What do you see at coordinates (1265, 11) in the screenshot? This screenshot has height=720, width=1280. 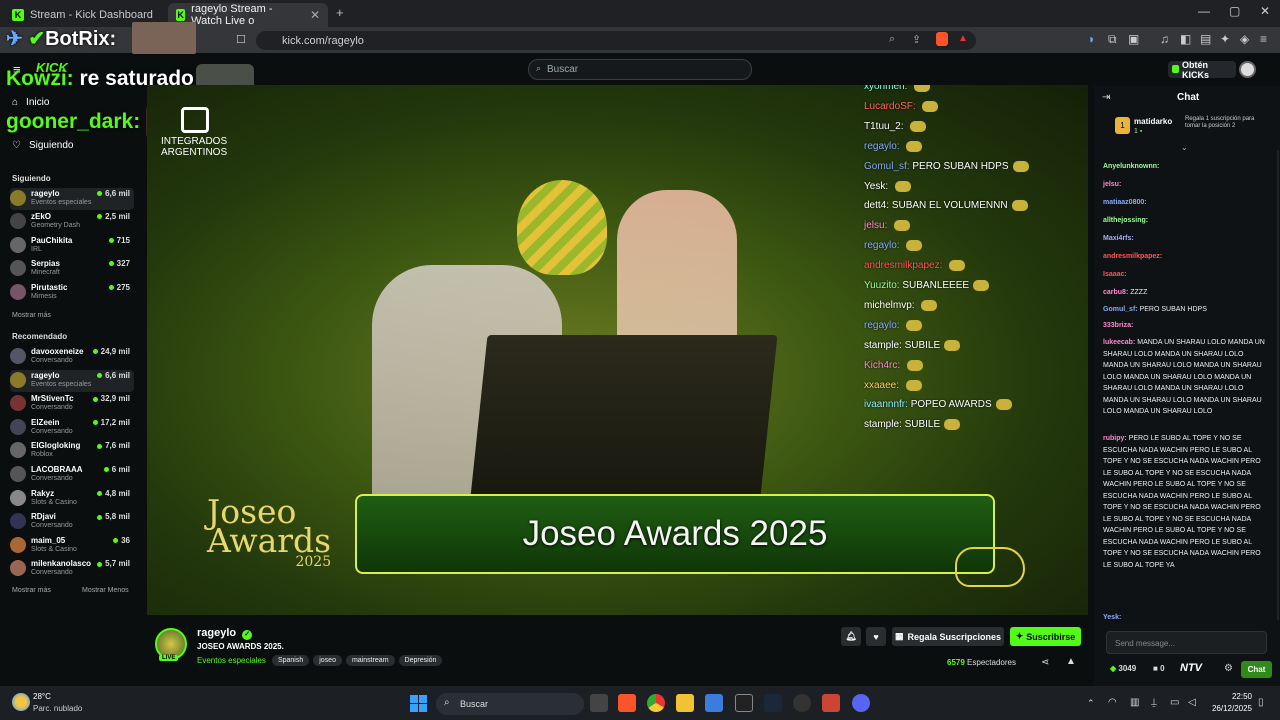 I see `close-window-icon: ✕` at bounding box center [1265, 11].